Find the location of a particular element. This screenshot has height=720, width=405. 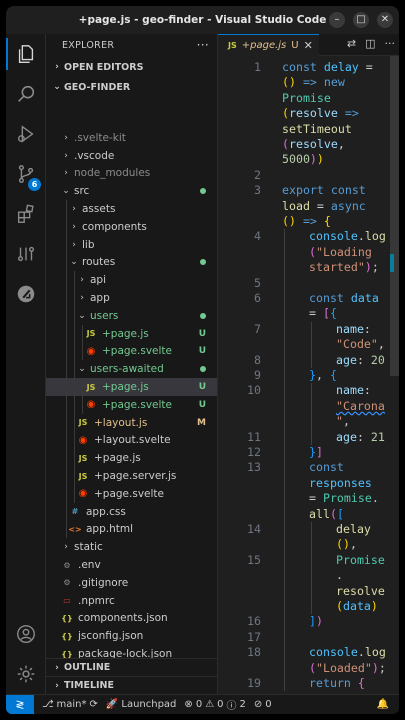

ports-status: ⊘ 0 is located at coordinates (263, 704).